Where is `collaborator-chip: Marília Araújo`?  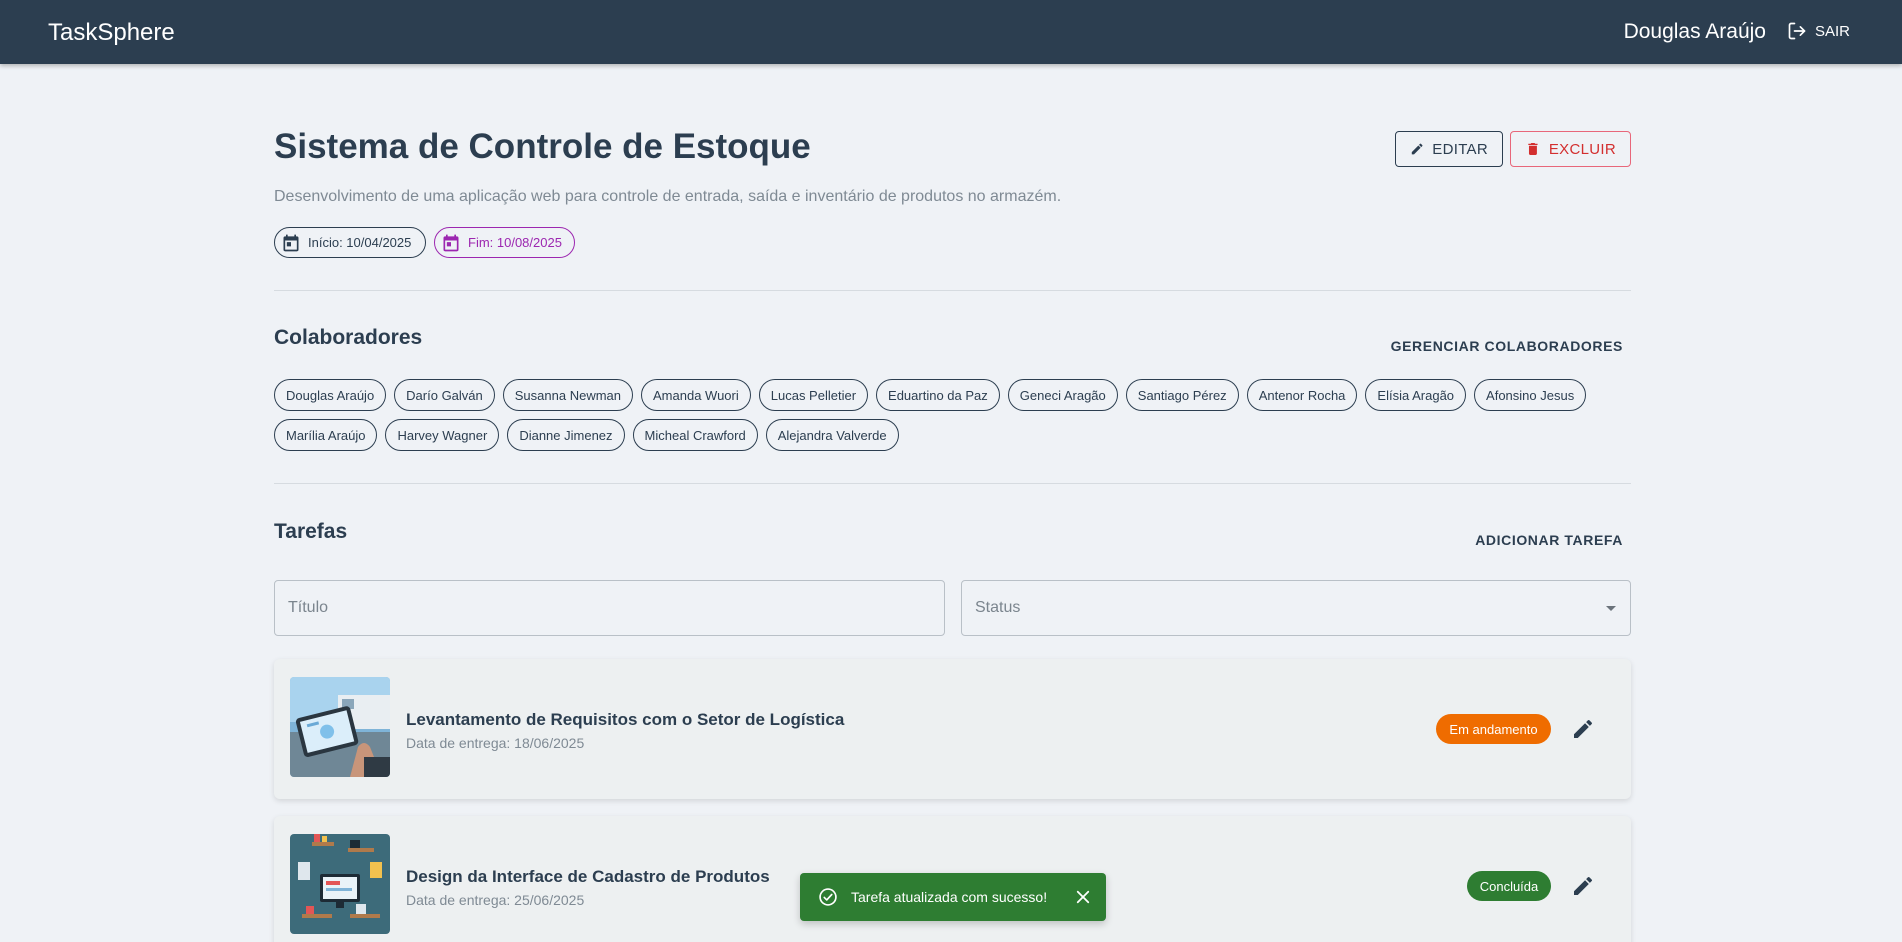
collaborator-chip: Marília Araújo is located at coordinates (326, 435).